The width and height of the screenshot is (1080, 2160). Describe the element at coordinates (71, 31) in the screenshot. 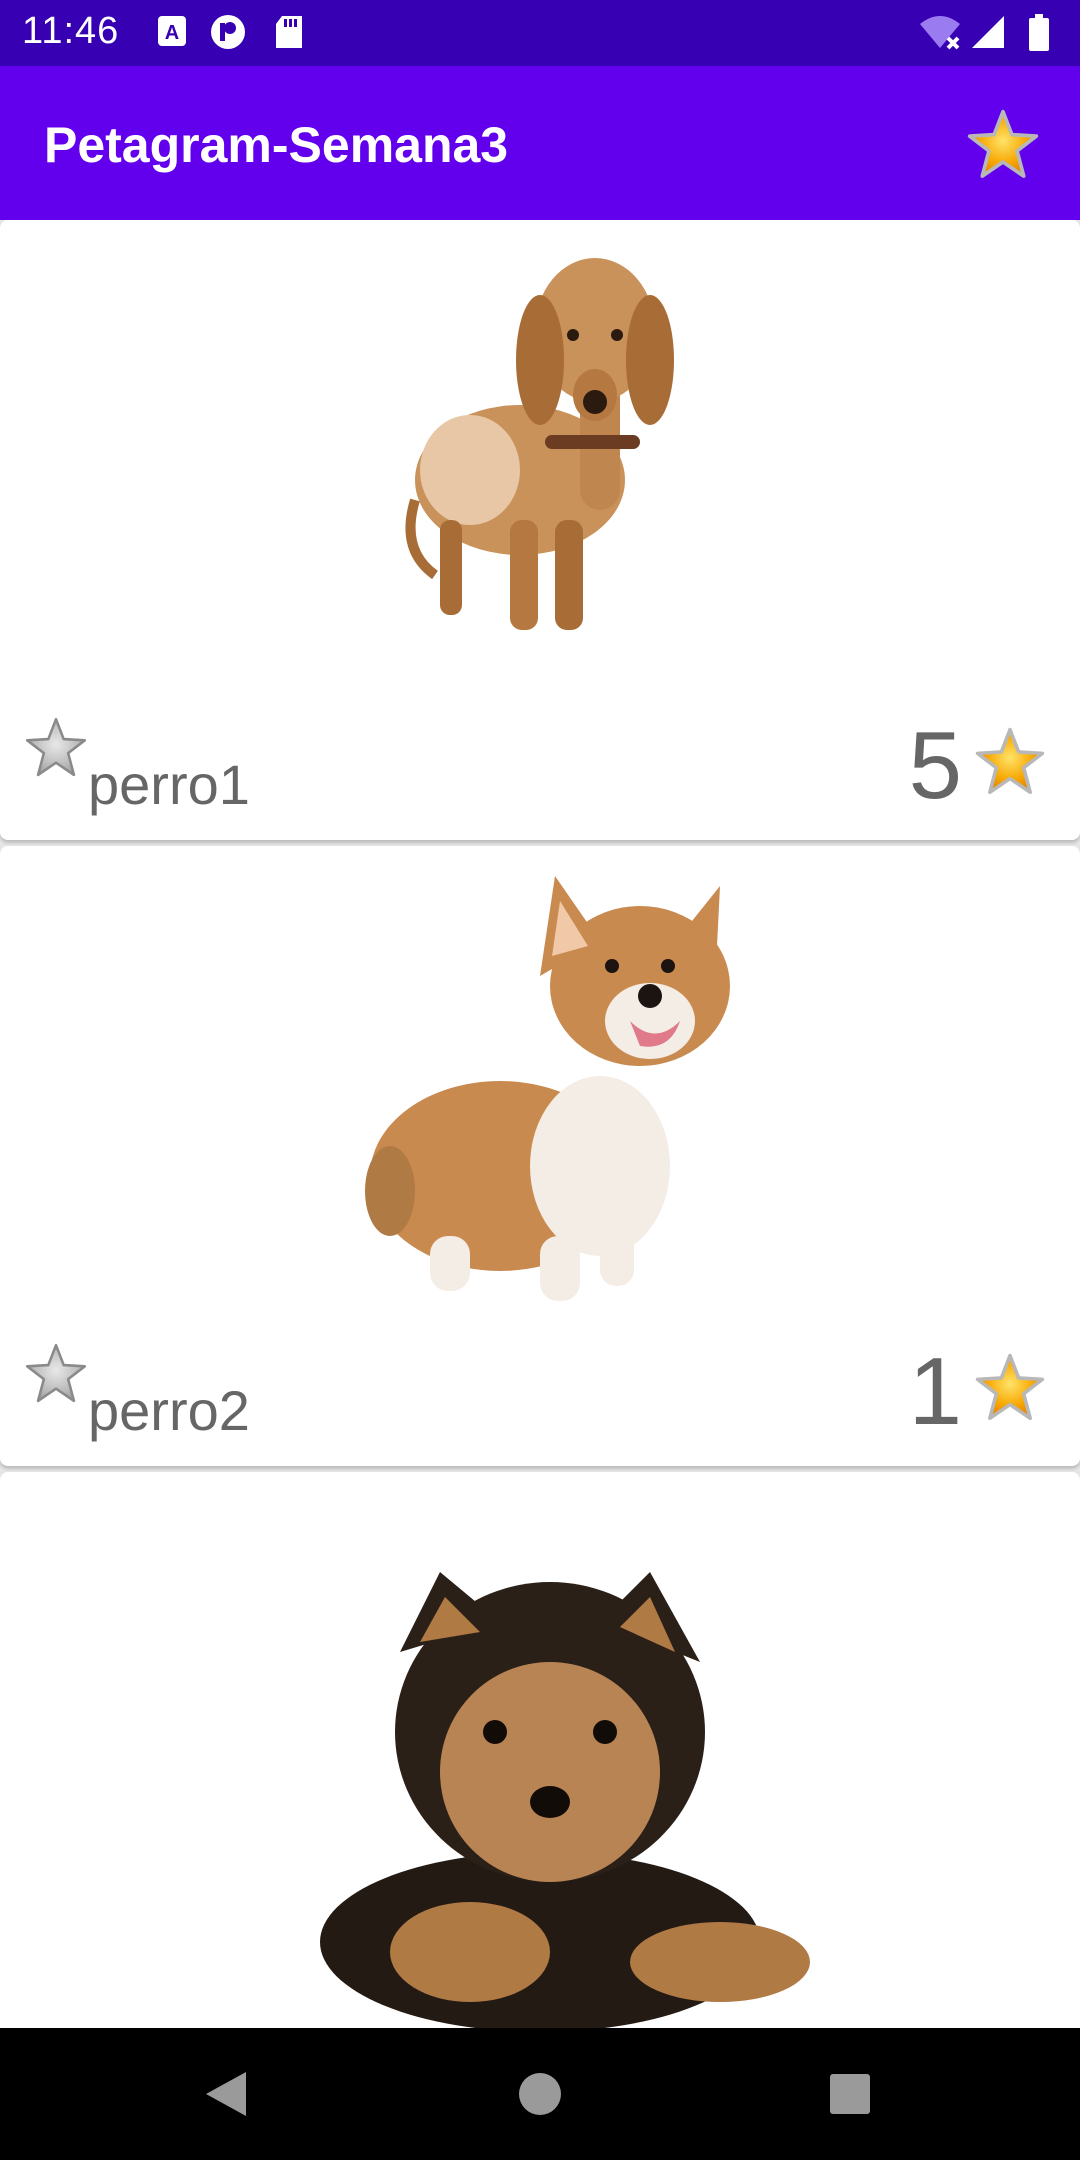

I see `status-time: 11:46` at that location.